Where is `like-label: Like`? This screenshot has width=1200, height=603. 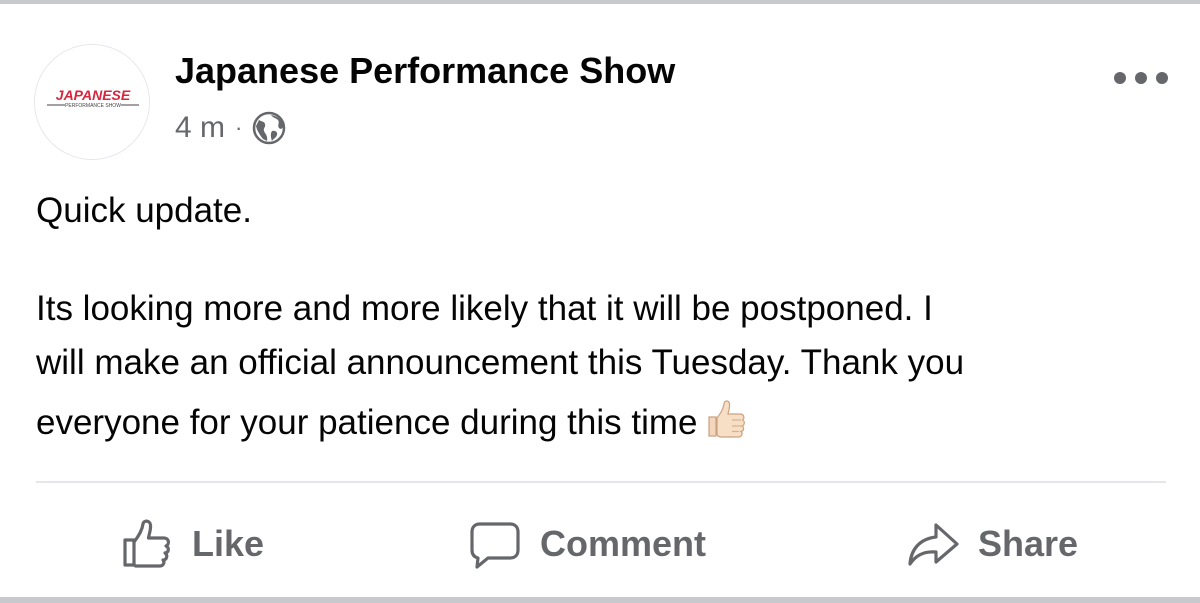 like-label: Like is located at coordinates (228, 543).